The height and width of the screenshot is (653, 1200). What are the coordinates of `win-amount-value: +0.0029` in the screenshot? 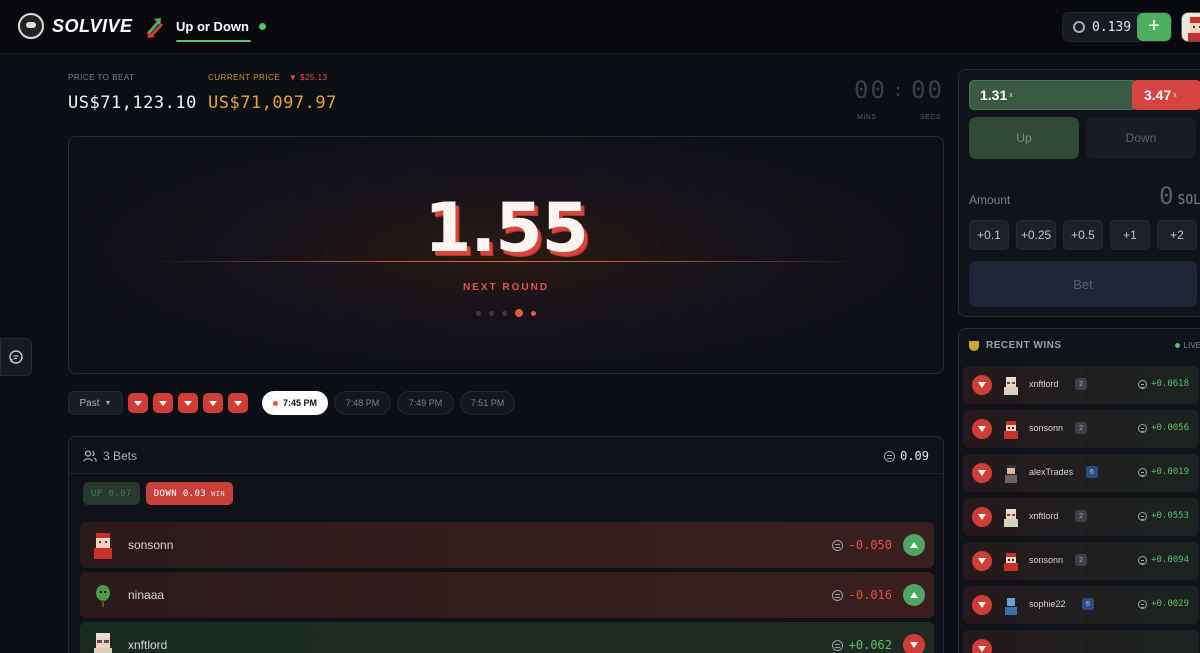 It's located at (1170, 604).